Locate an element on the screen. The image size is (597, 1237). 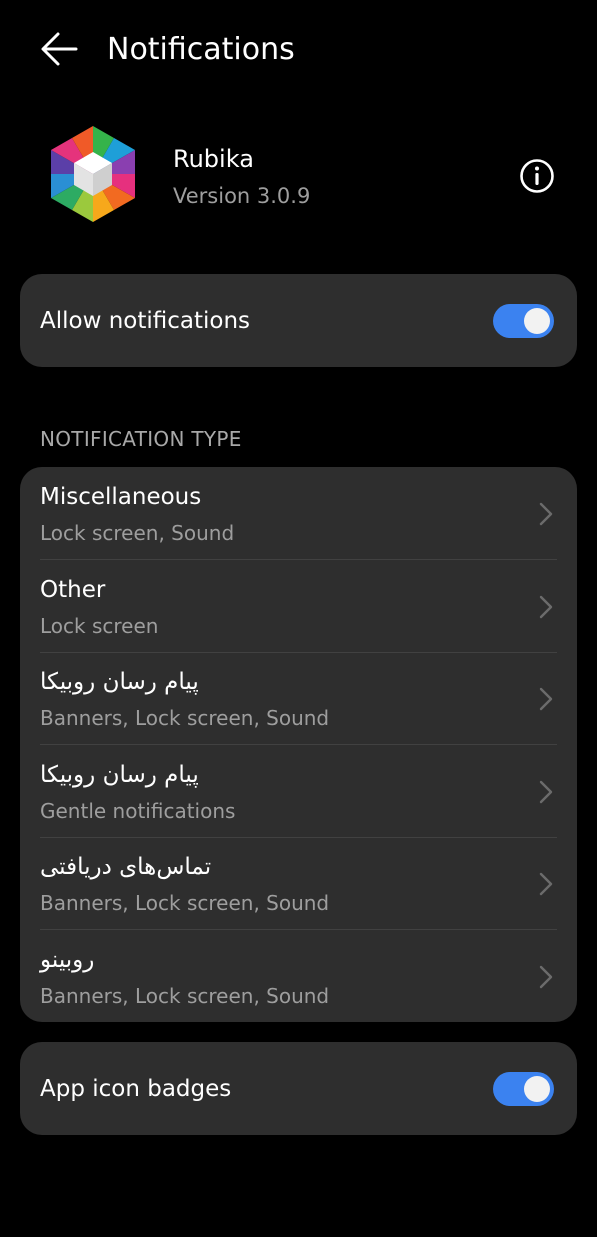
notification-type-item: روبینو Banners, Lock screen, Sound is located at coordinates (298, 976).